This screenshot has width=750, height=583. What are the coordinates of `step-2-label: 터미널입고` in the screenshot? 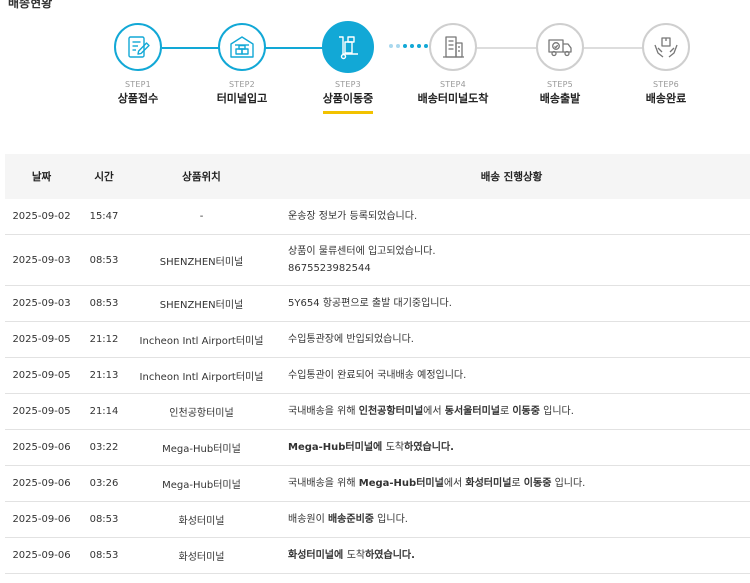 It's located at (242, 98).